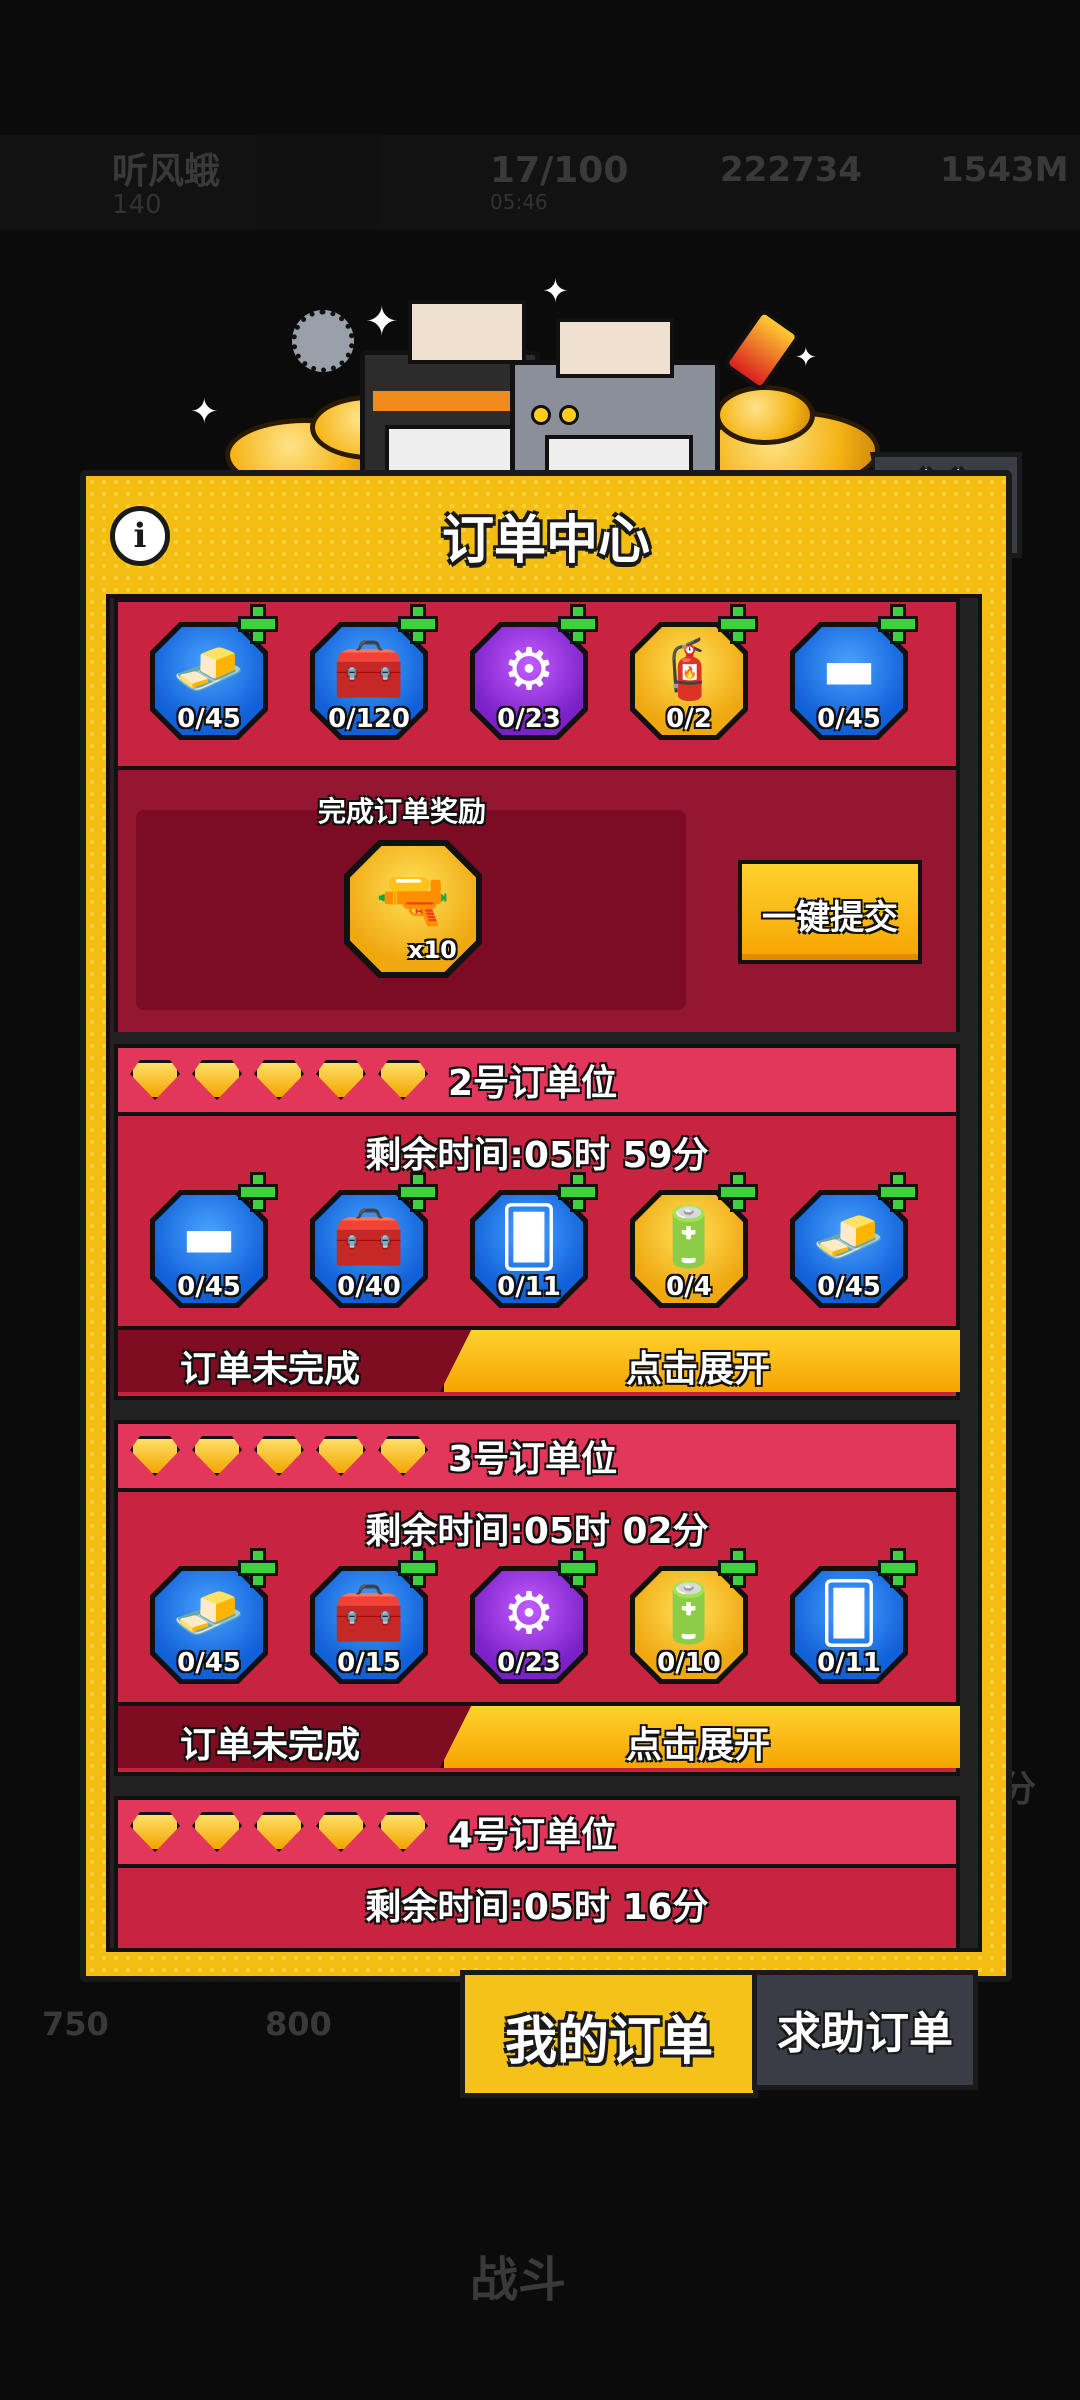 The height and width of the screenshot is (2400, 1080). What do you see at coordinates (537, 1834) in the screenshot?
I see `order-header: 4号订单位` at bounding box center [537, 1834].